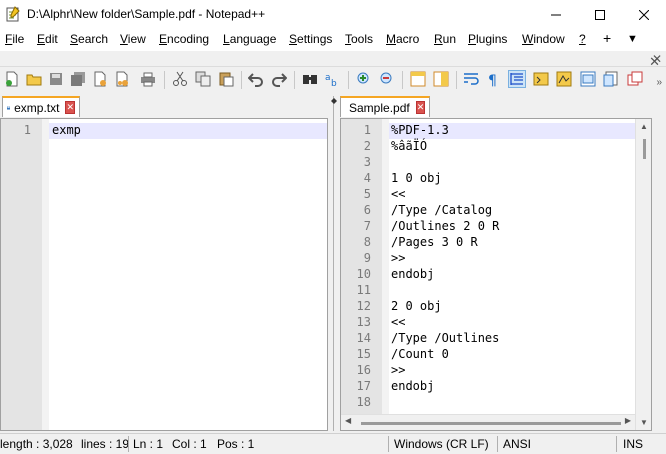 The height and width of the screenshot is (454, 666). Describe the element at coordinates (34, 79) in the screenshot. I see `open-file-icon` at that location.